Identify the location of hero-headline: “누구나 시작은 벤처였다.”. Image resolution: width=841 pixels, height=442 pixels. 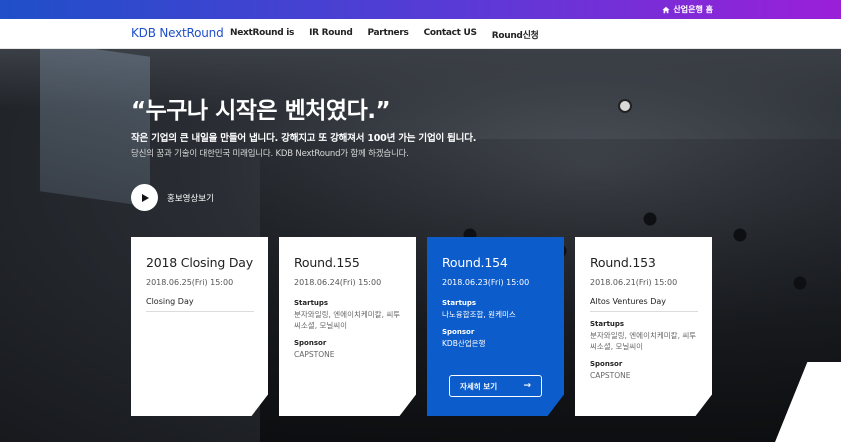
(261, 111).